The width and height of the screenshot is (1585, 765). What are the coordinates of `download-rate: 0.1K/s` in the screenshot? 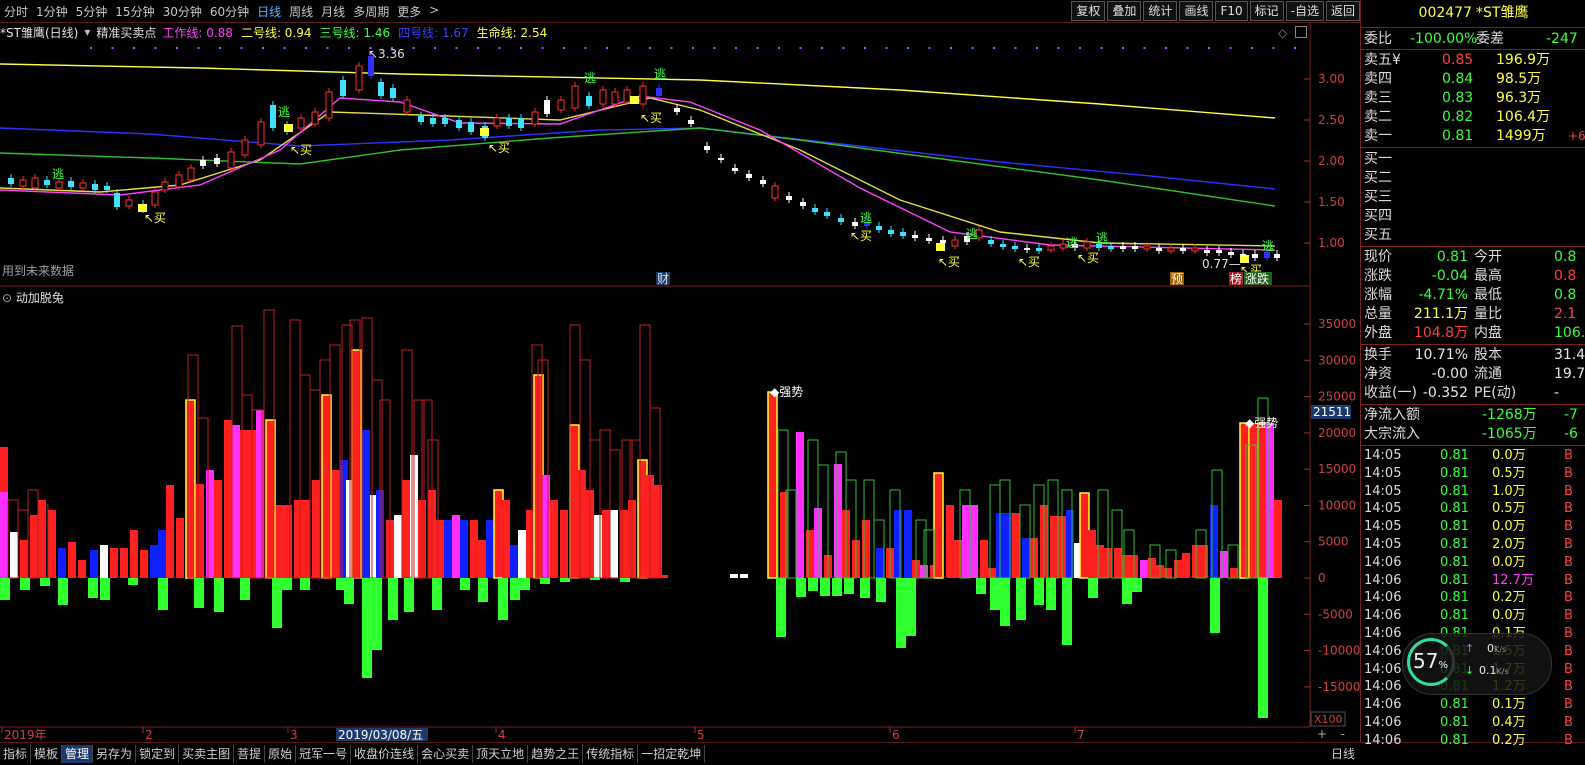 It's located at (1494, 670).